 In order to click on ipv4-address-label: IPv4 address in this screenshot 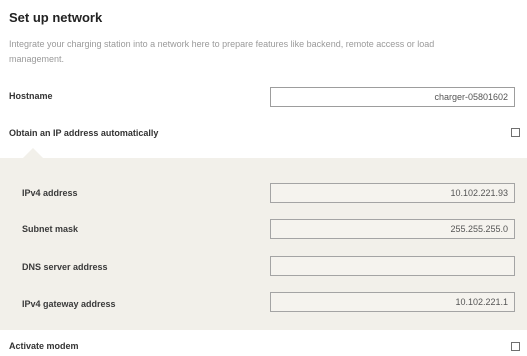, I will do `click(50, 193)`.